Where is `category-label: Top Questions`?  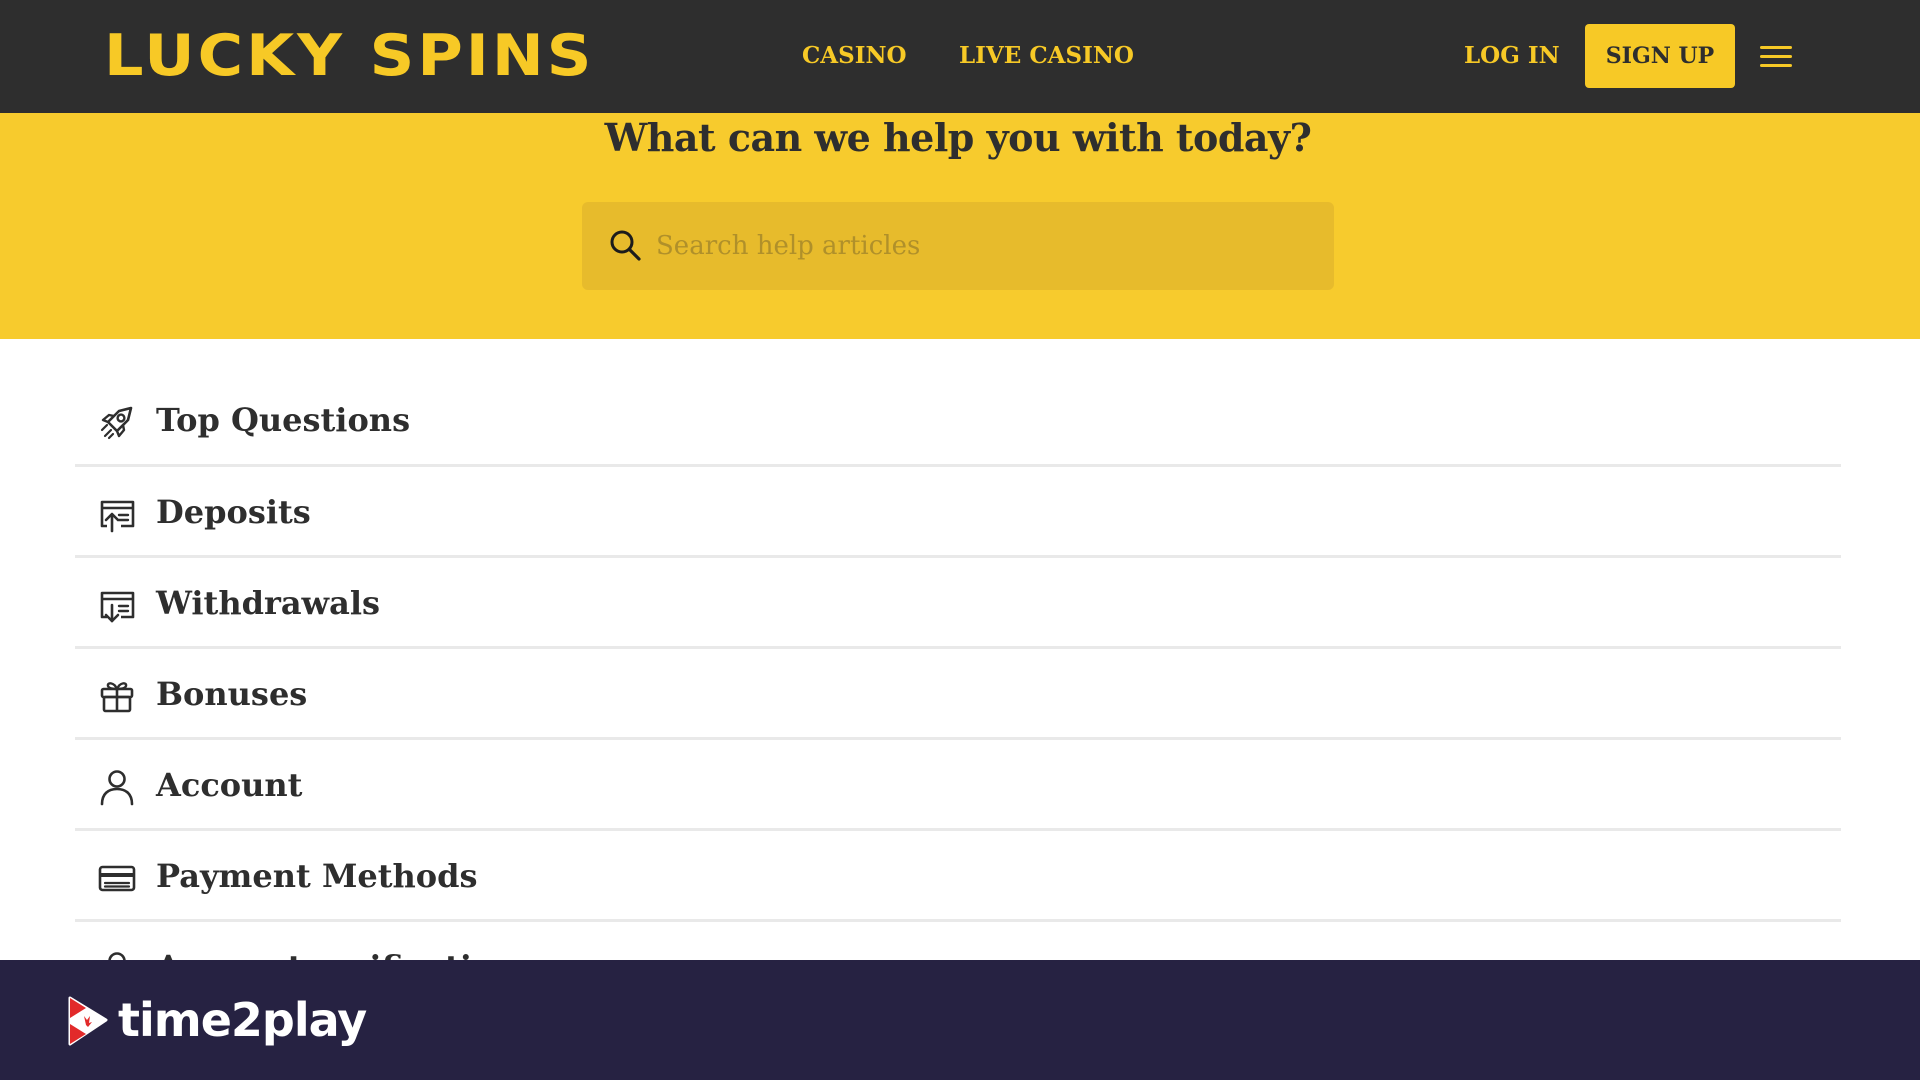
category-label: Top Questions is located at coordinates (283, 420).